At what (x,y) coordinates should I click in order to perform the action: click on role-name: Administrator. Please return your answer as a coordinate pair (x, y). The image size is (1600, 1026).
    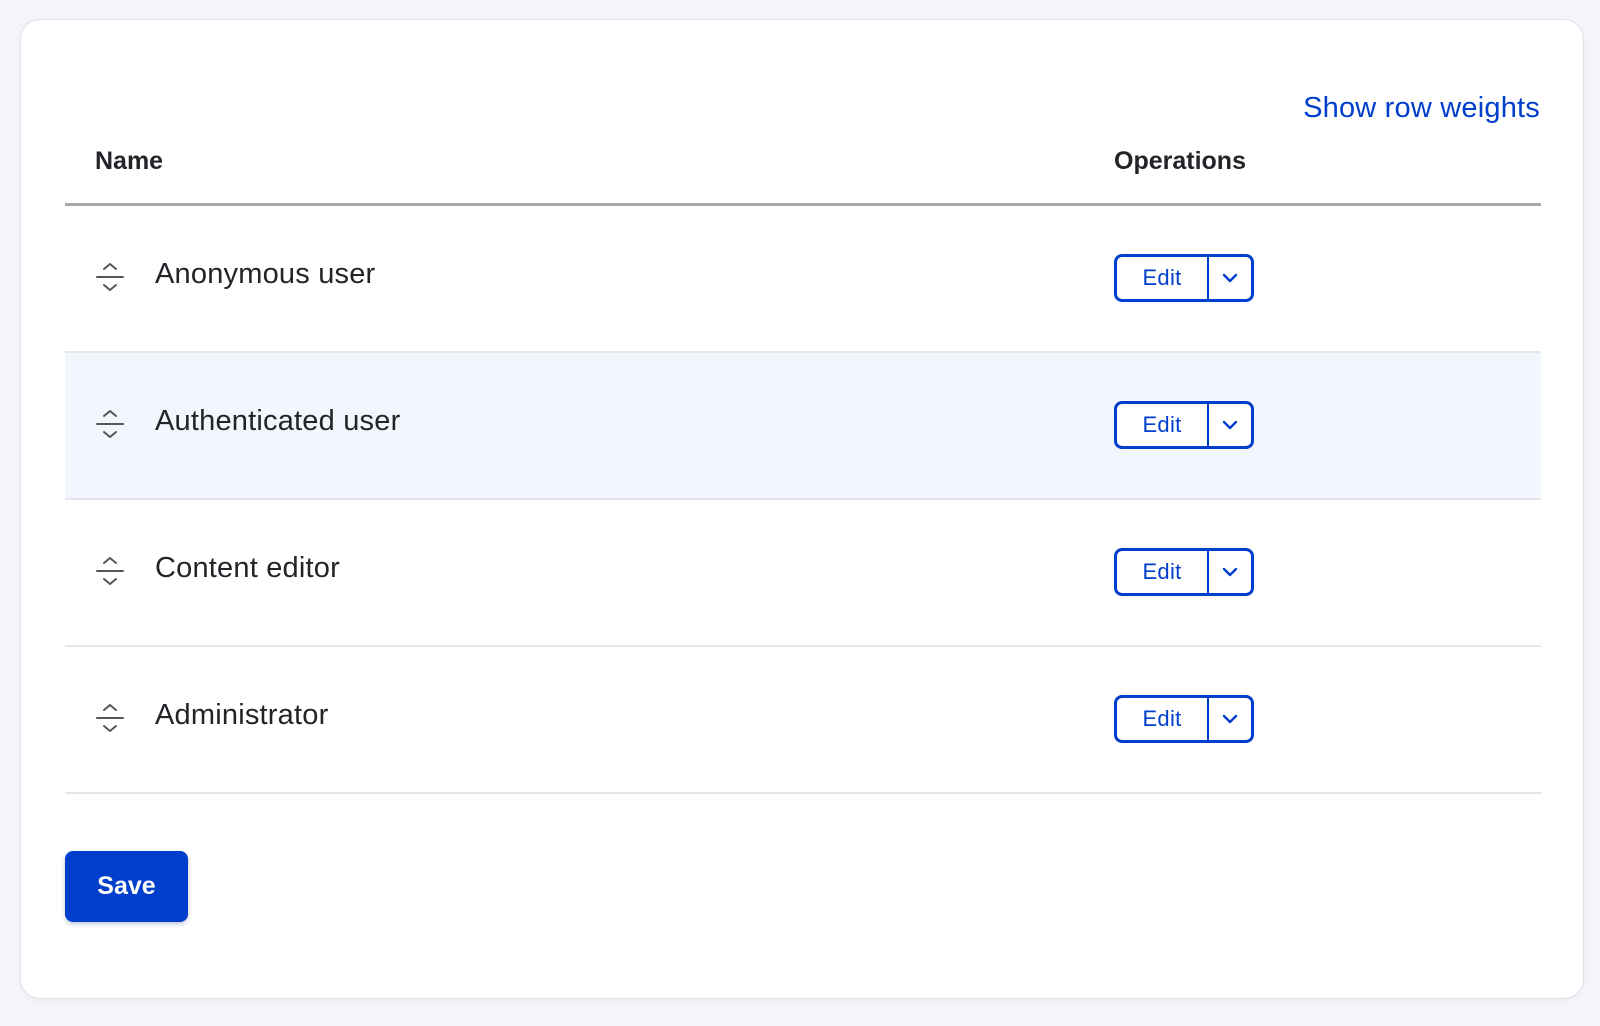
    Looking at the image, I should click on (242, 715).